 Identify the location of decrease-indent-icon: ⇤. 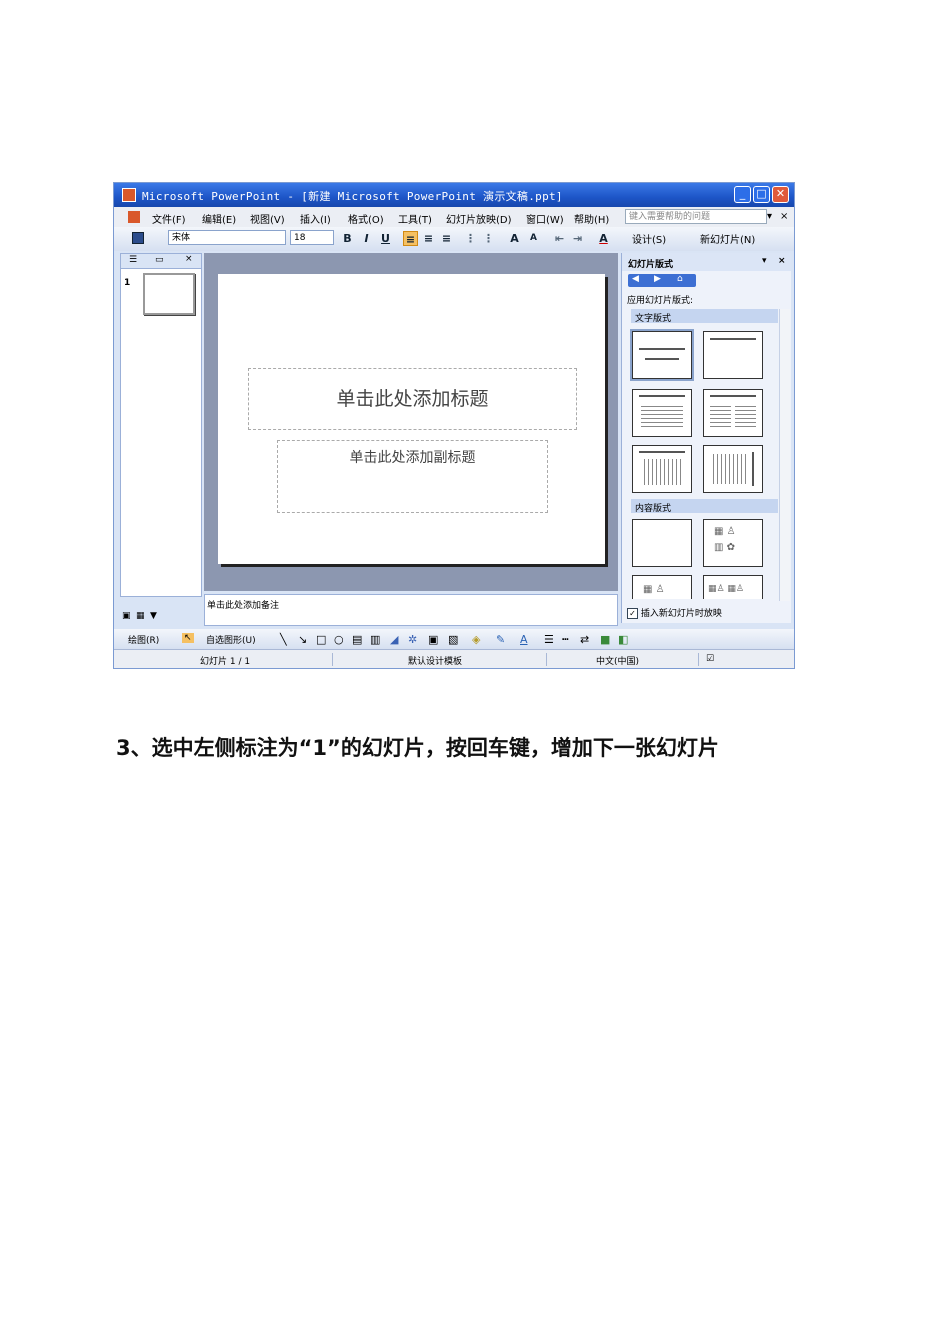
(559, 238).